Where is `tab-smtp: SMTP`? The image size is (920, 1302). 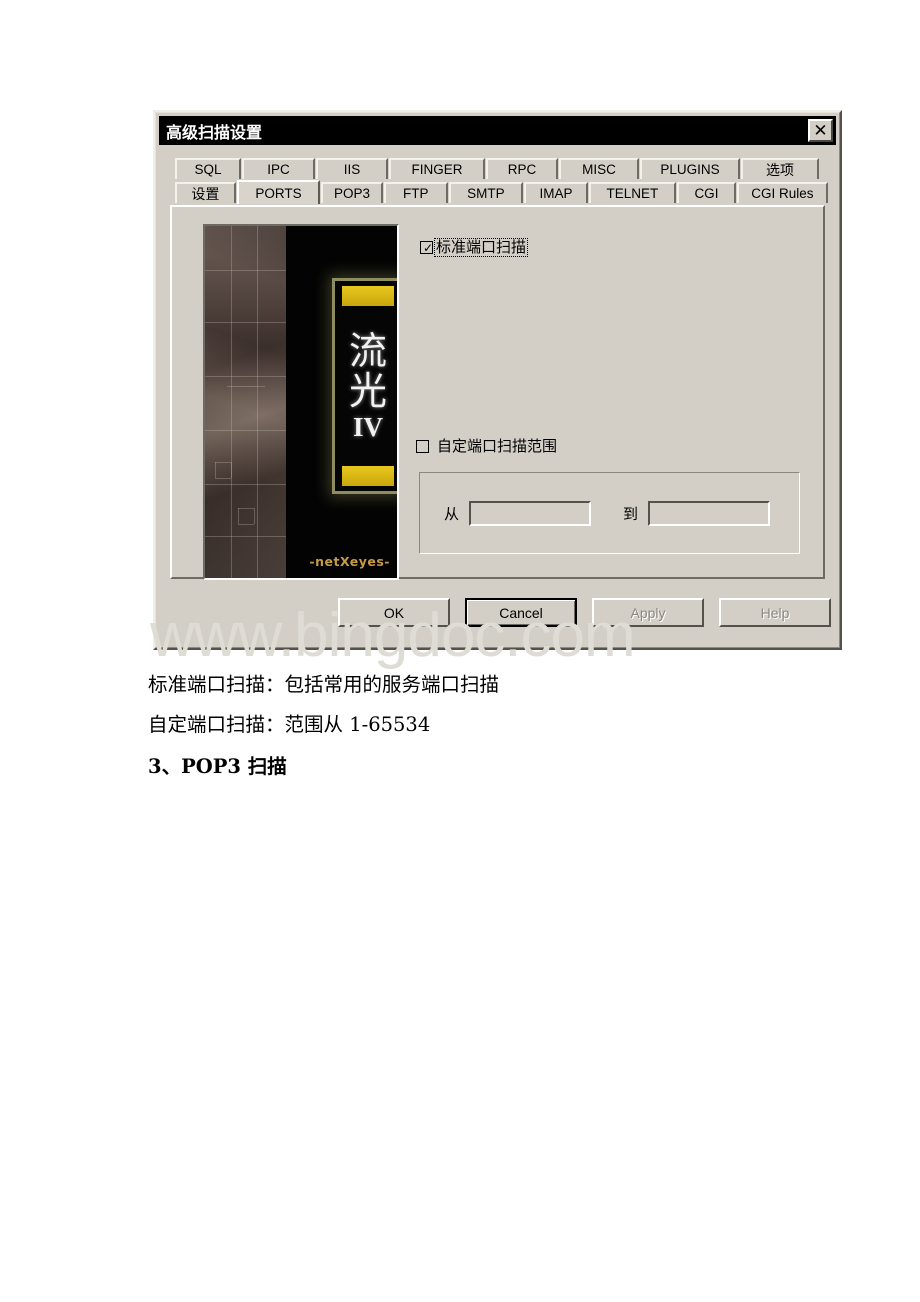 tab-smtp: SMTP is located at coordinates (486, 192).